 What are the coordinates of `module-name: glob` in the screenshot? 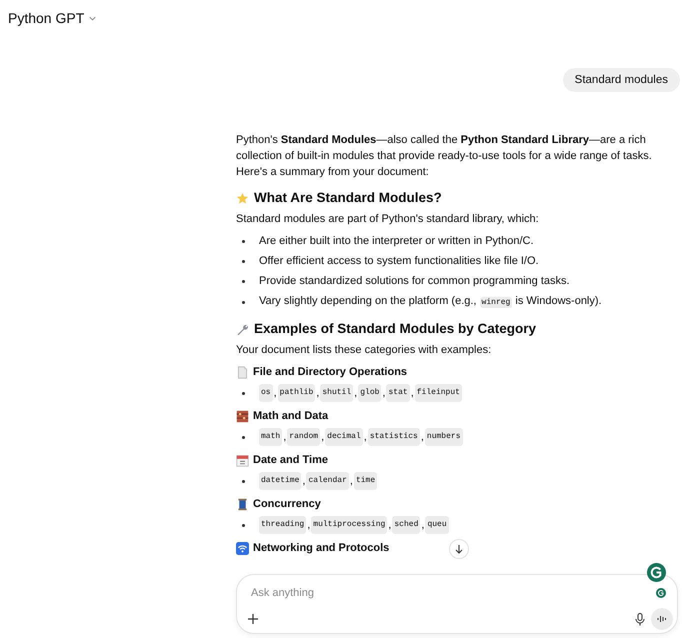 It's located at (370, 393).